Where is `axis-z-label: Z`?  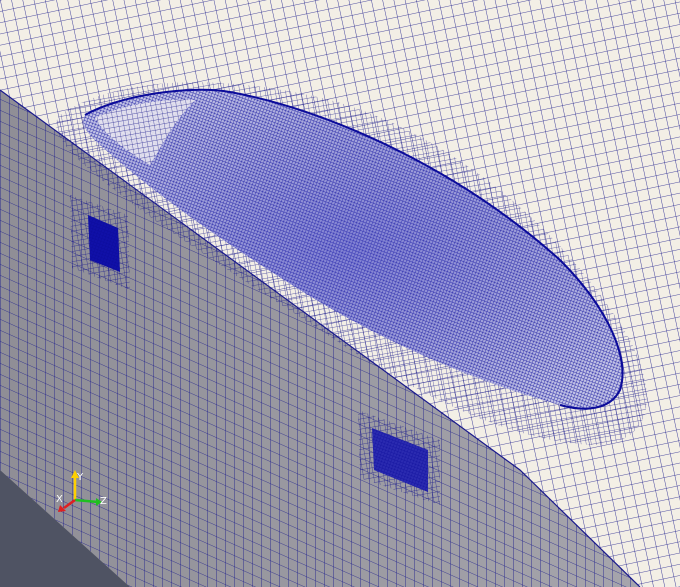
axis-z-label: Z is located at coordinates (103, 501).